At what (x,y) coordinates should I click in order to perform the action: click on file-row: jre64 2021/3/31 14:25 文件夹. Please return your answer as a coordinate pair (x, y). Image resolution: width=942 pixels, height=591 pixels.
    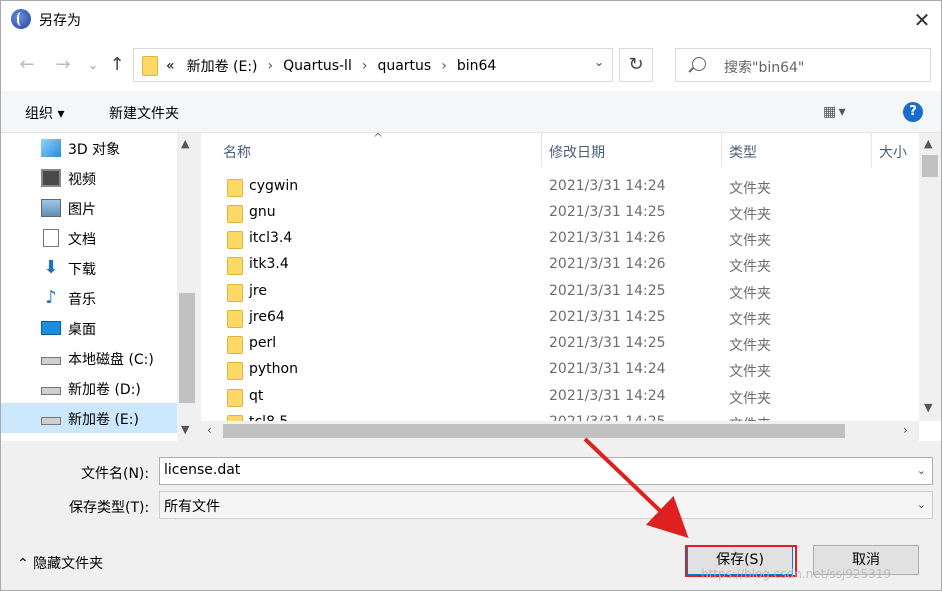
    Looking at the image, I should click on (559, 319).